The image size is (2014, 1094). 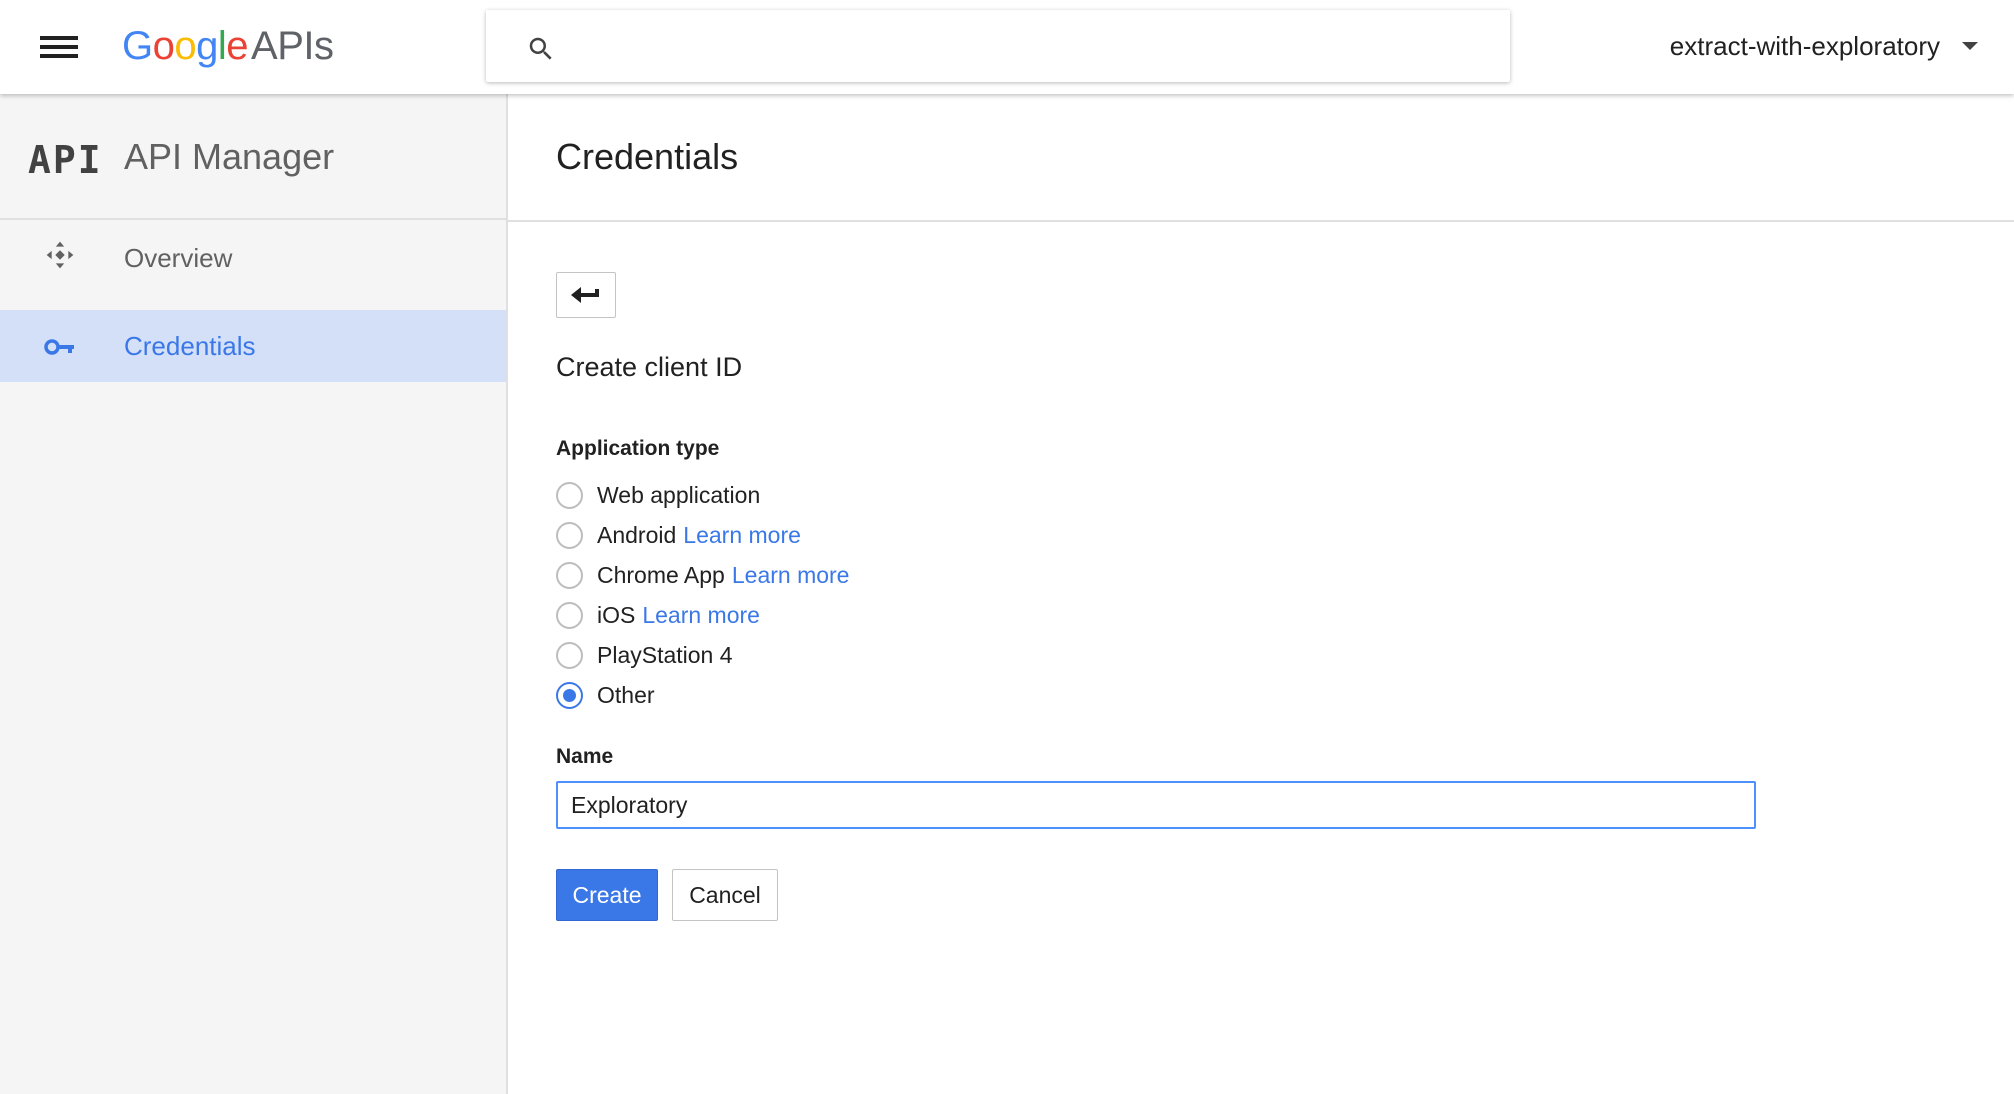 What do you see at coordinates (237, 46) in the screenshot?
I see `logo-letter: e` at bounding box center [237, 46].